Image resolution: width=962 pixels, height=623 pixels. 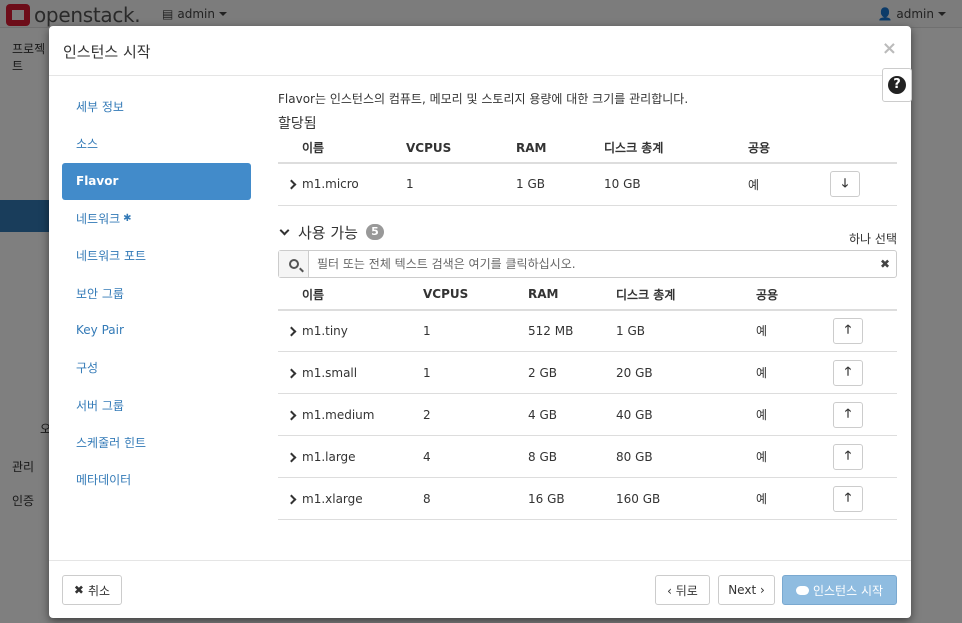 I want to click on arrow-down-icon: 🡓, so click(x=845, y=182).